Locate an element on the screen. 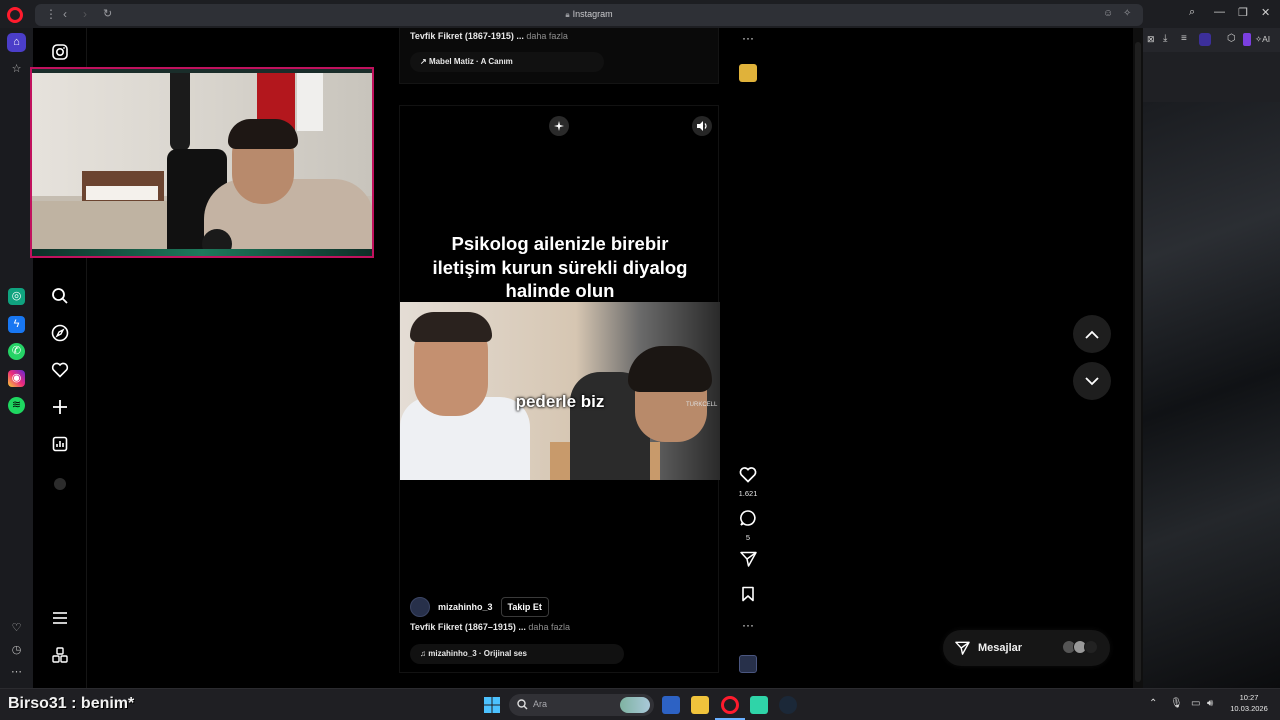 The image size is (1280, 720). page-title: 🔒︎ Instagram is located at coordinates (589, 14).